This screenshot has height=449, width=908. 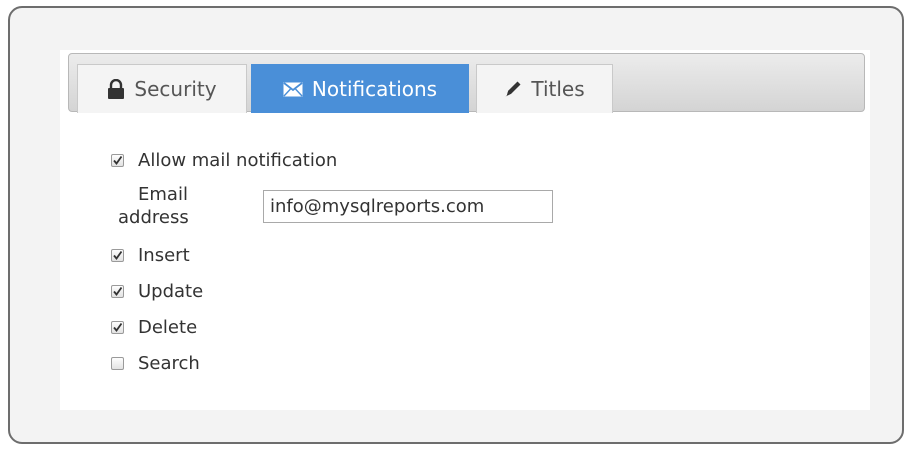 What do you see at coordinates (558, 89) in the screenshot?
I see `tab-titles-label: Titles` at bounding box center [558, 89].